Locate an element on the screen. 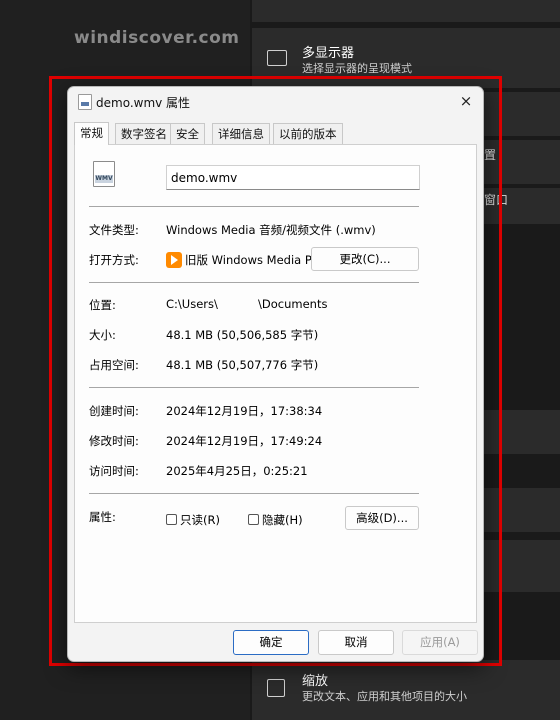 This screenshot has width=560, height=720. multi-display-subtitle: 选择显示器的呈现模式 is located at coordinates (357, 68).